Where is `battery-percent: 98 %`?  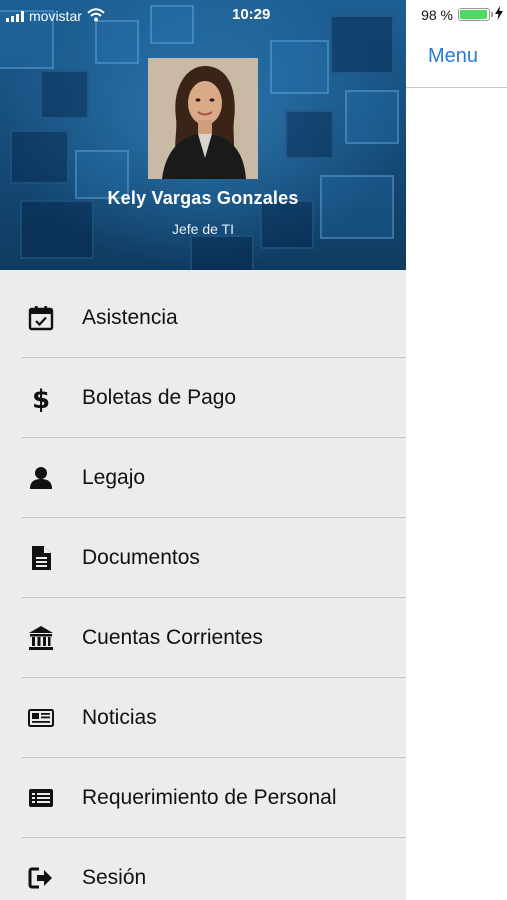
battery-percent: 98 % is located at coordinates (437, 14).